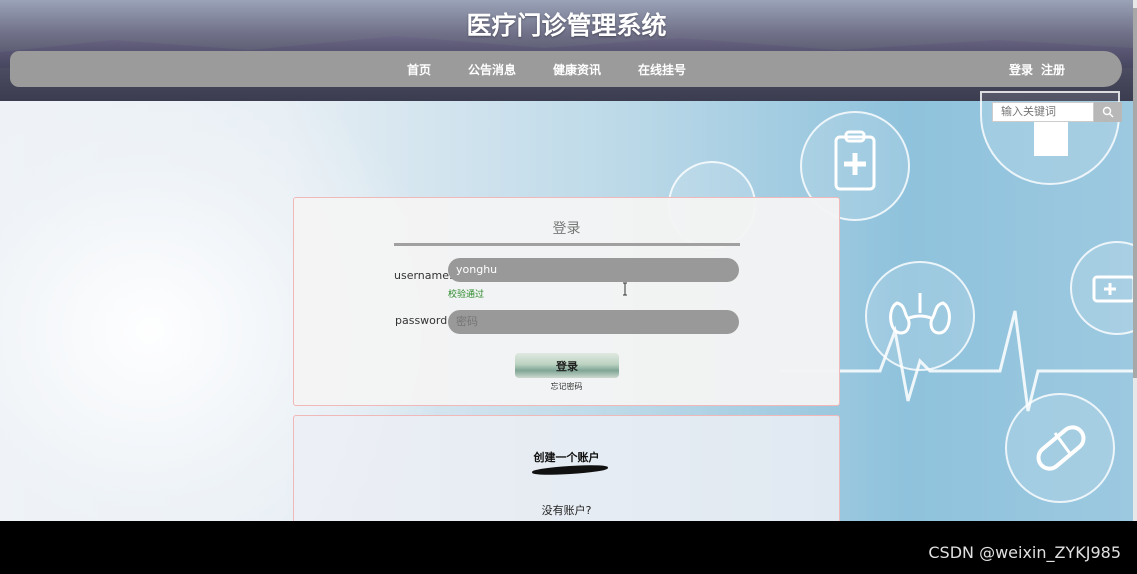  What do you see at coordinates (423, 320) in the screenshot?
I see `password-label: password:` at bounding box center [423, 320].